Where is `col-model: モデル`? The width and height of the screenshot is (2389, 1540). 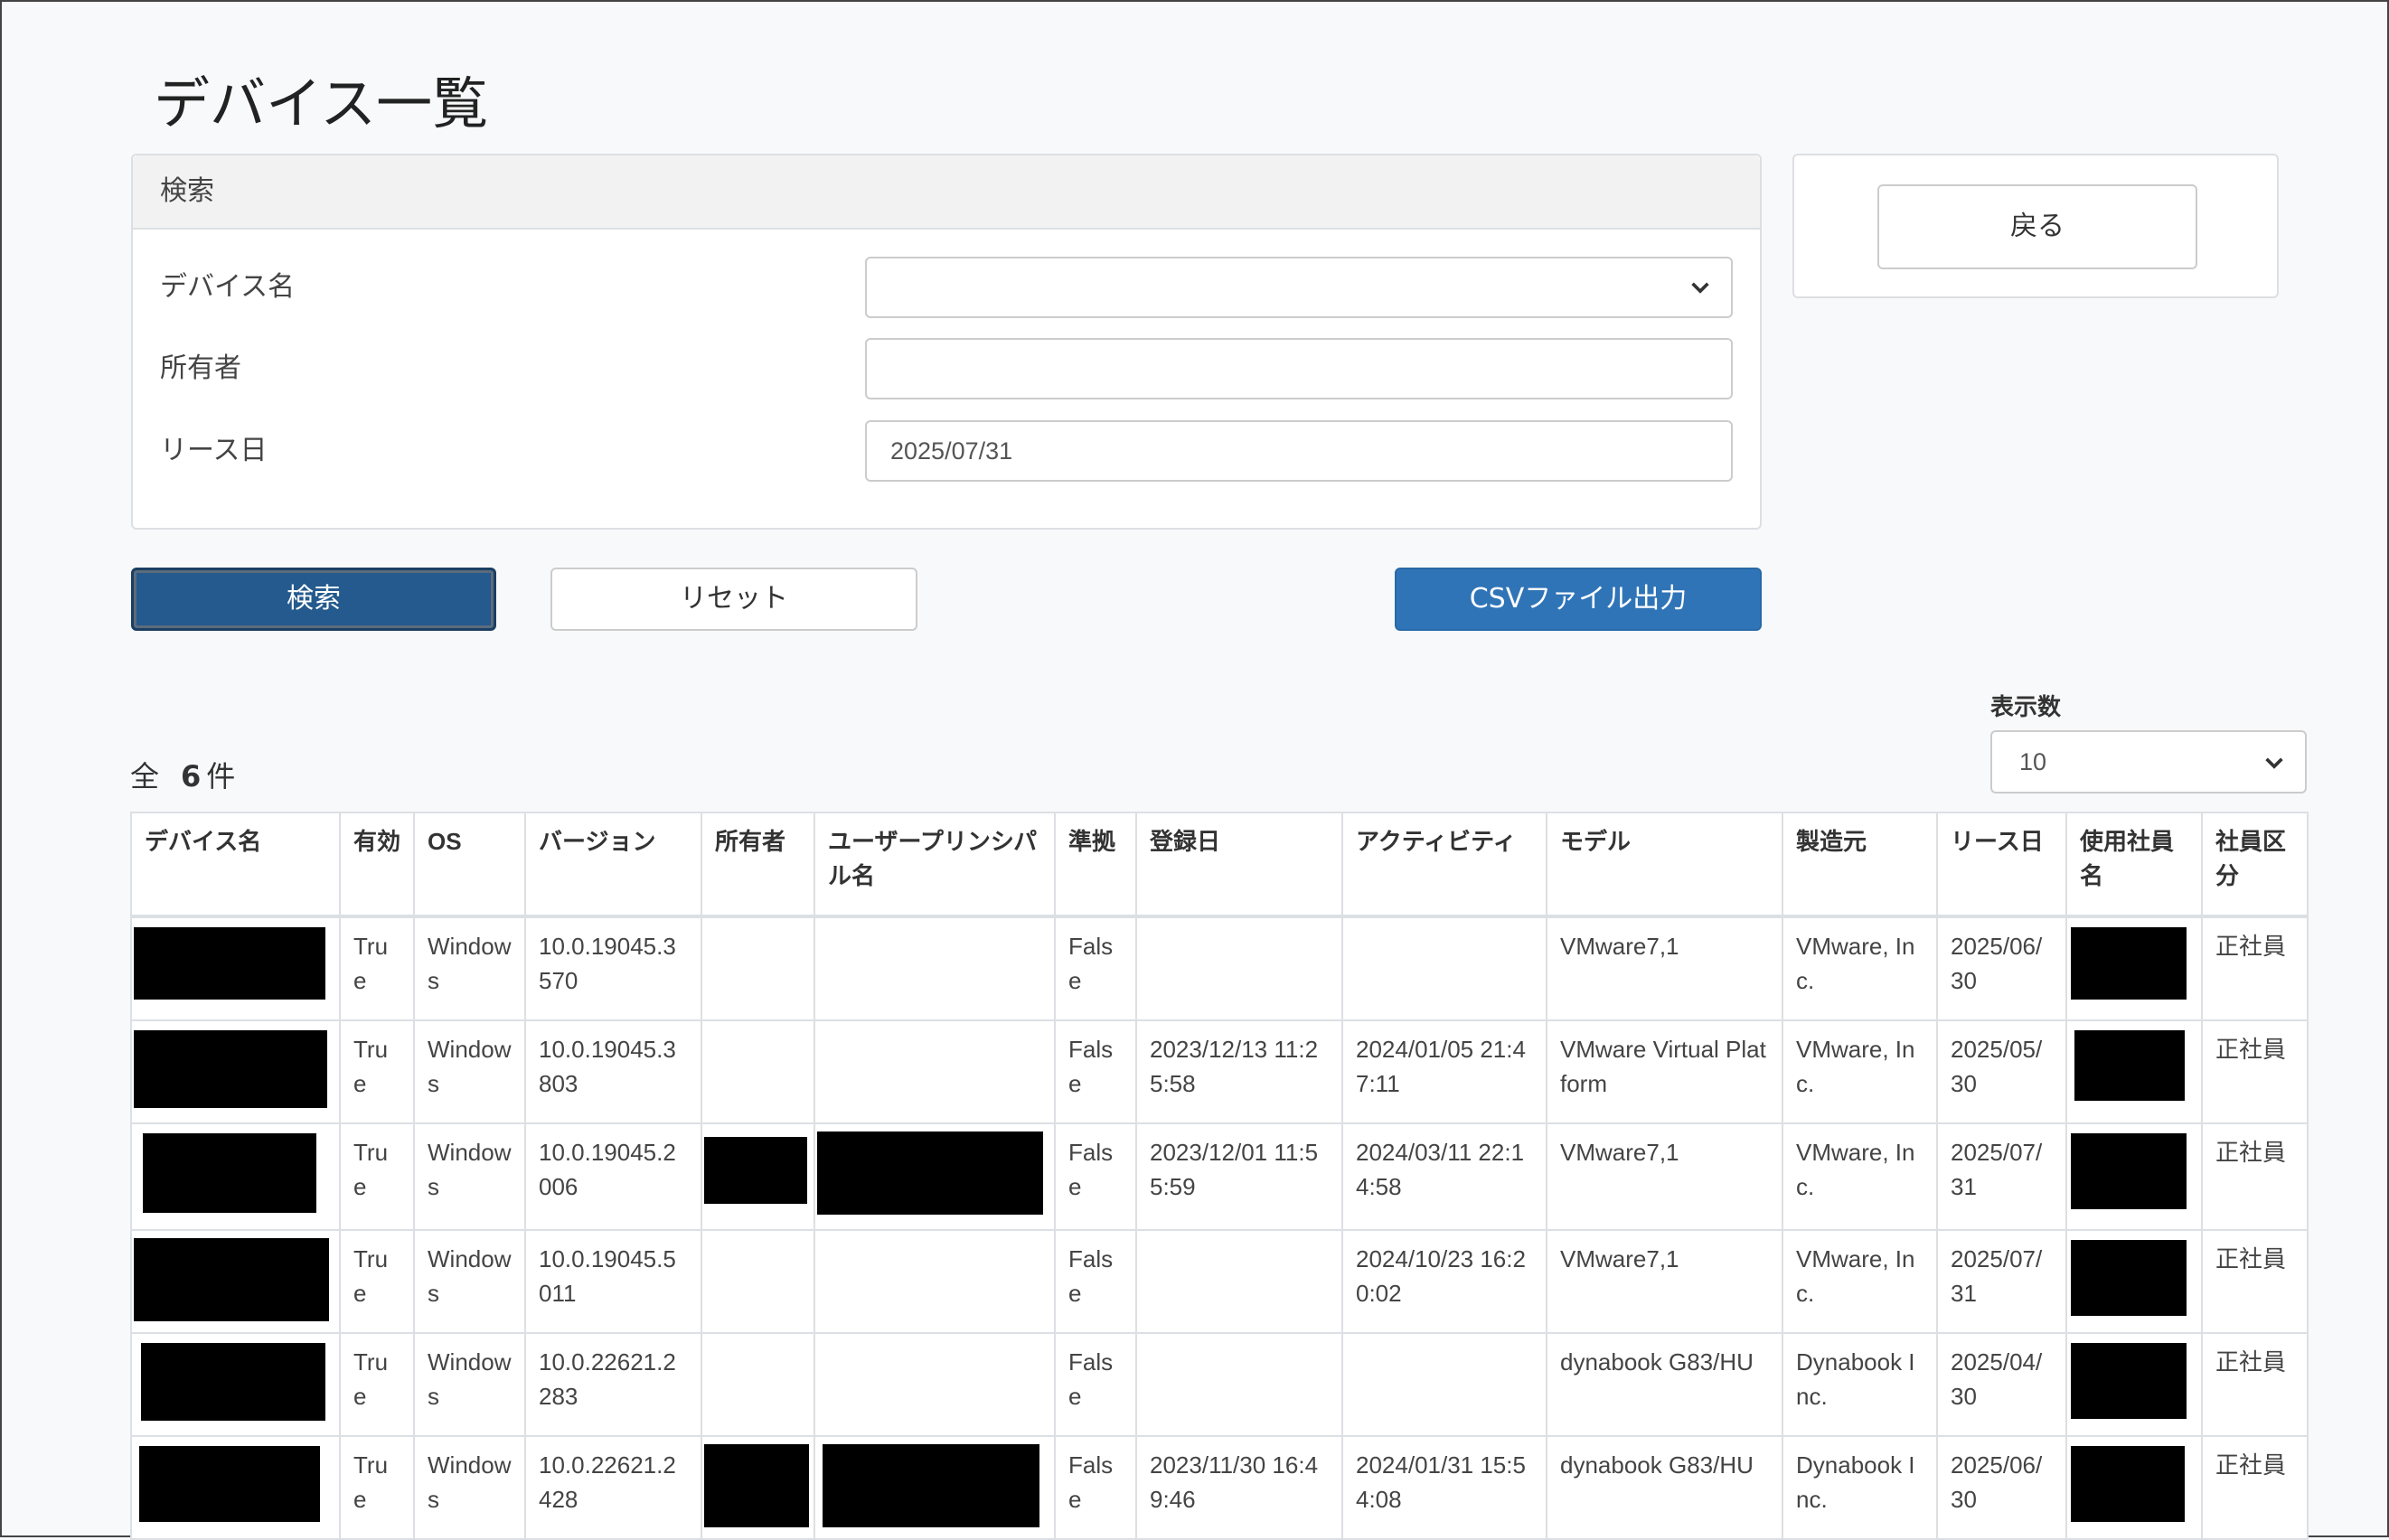 col-model: モデル is located at coordinates (1664, 865).